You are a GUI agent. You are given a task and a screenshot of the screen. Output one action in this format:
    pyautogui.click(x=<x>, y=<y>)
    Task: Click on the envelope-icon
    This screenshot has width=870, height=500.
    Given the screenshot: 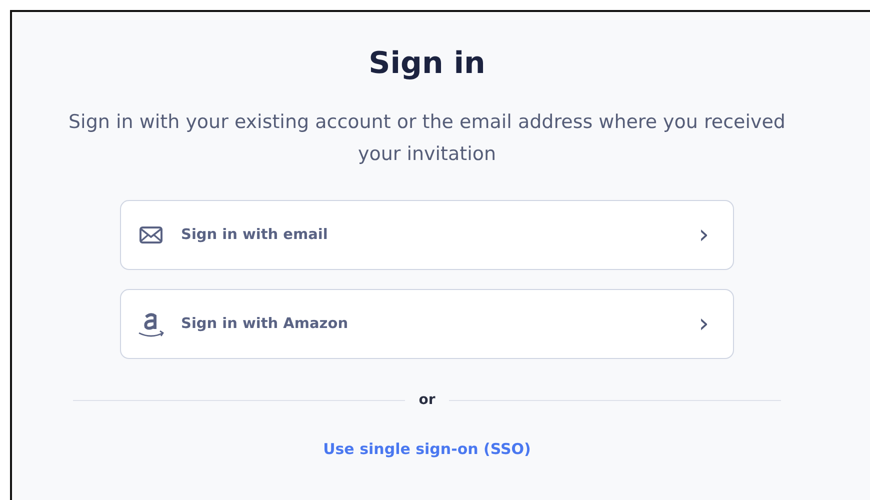 What is the action you would take?
    pyautogui.click(x=151, y=235)
    